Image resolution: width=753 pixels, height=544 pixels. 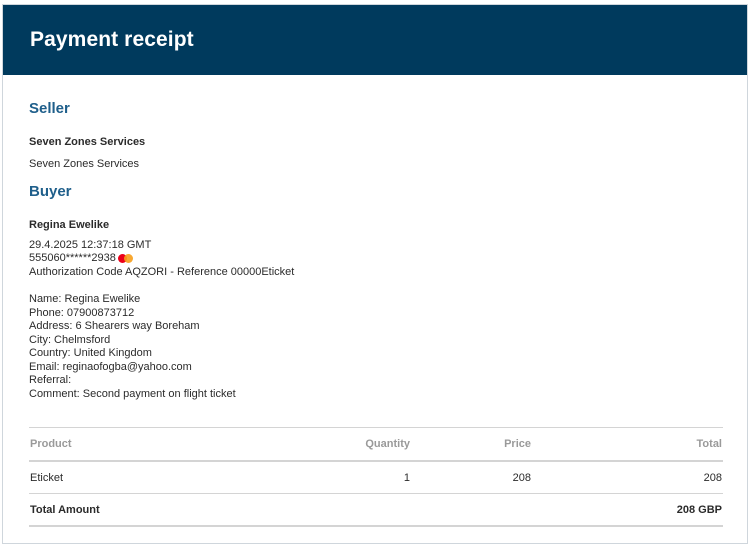 What do you see at coordinates (72, 258) in the screenshot?
I see `card-number: 555060******2938` at bounding box center [72, 258].